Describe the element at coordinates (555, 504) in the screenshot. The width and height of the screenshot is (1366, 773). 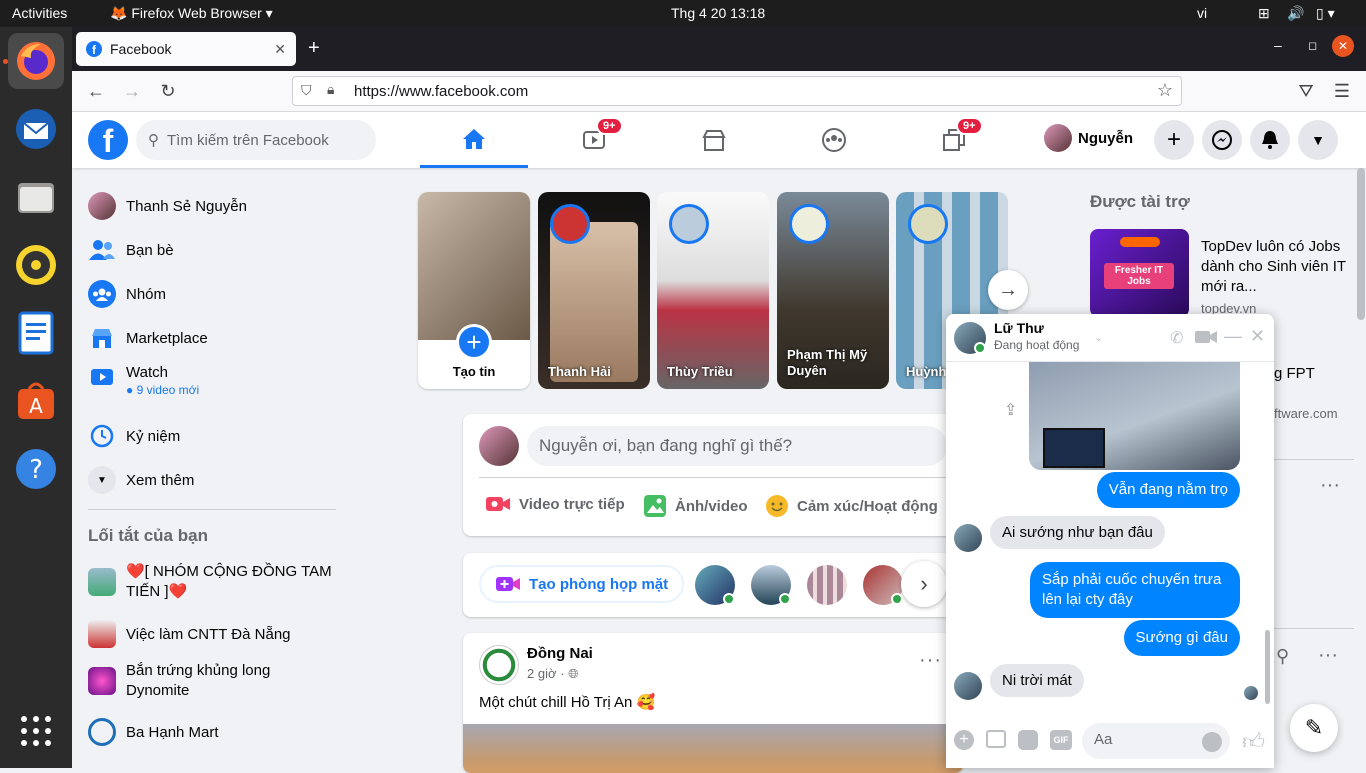
I see `live-video-button: Video trực tiếp` at that location.